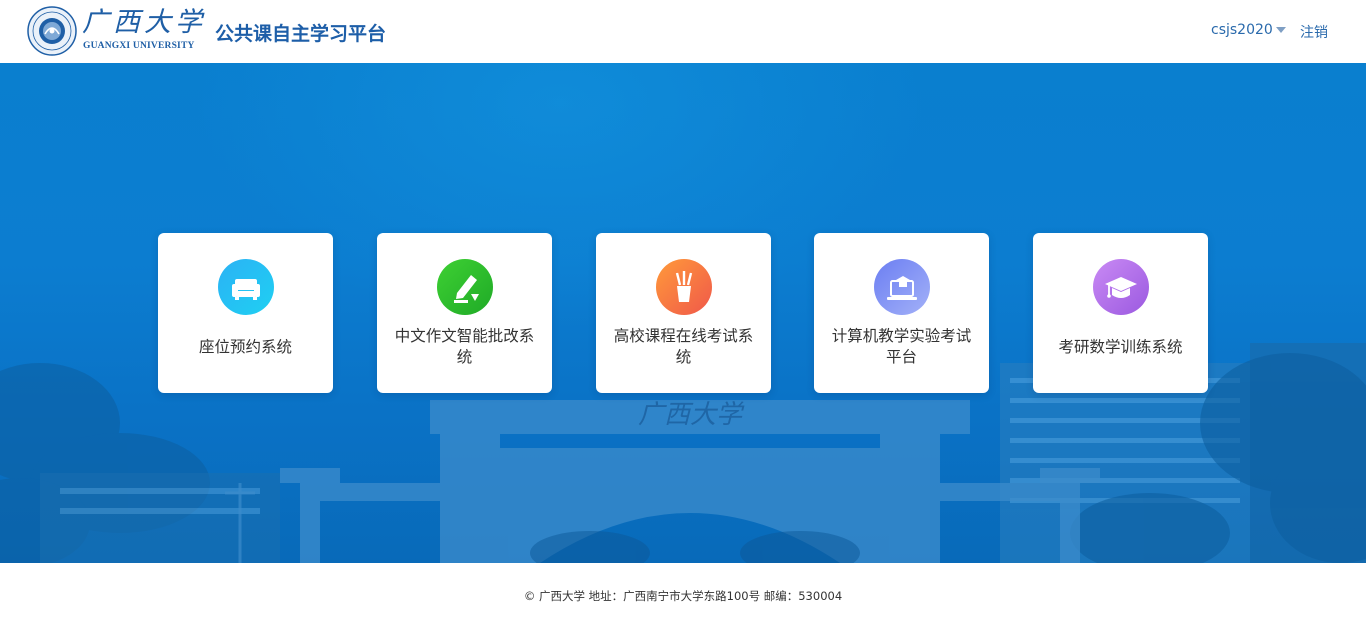 Image resolution: width=1366 pixels, height=626 pixels. Describe the element at coordinates (144, 22) in the screenshot. I see `logo-text-chinese: 广西大学` at that location.